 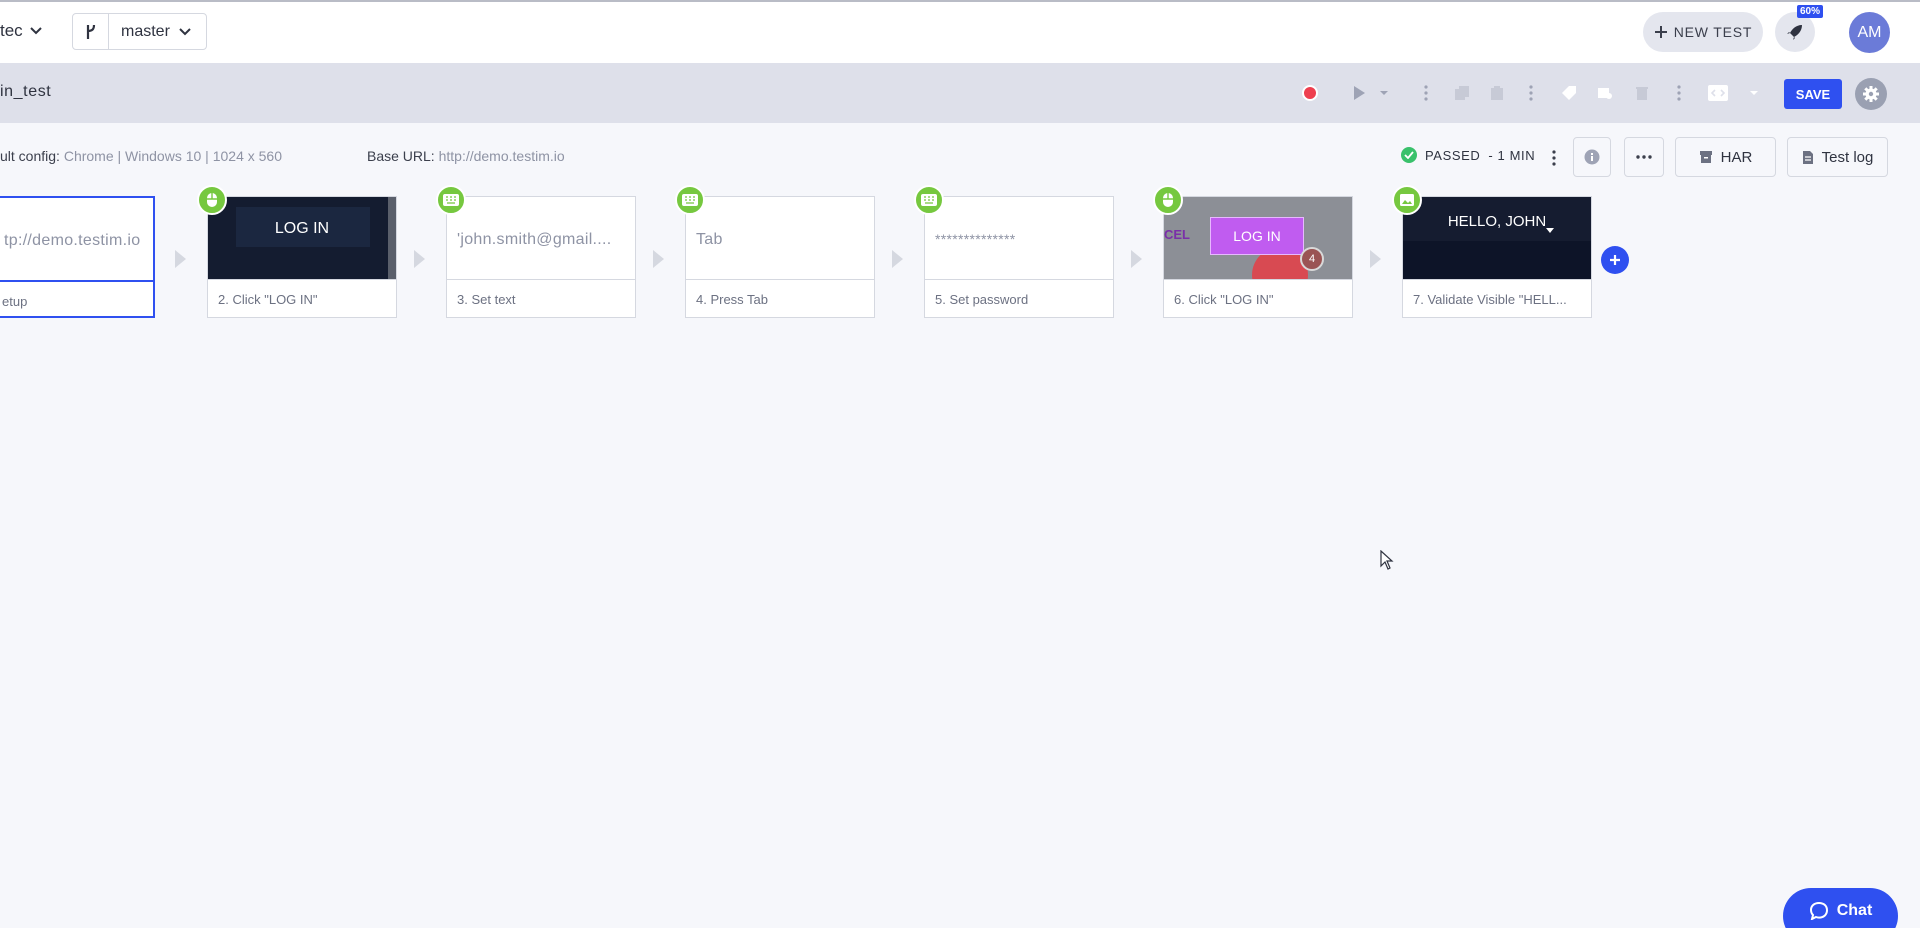 I want to click on step-thumbnail: tp://demo.testim.io, so click(x=76, y=239).